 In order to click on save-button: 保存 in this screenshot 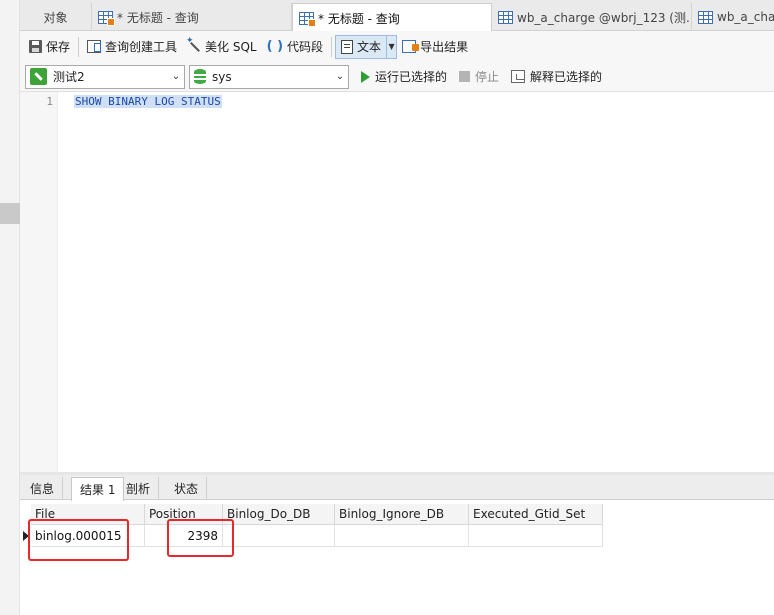, I will do `click(49, 47)`.